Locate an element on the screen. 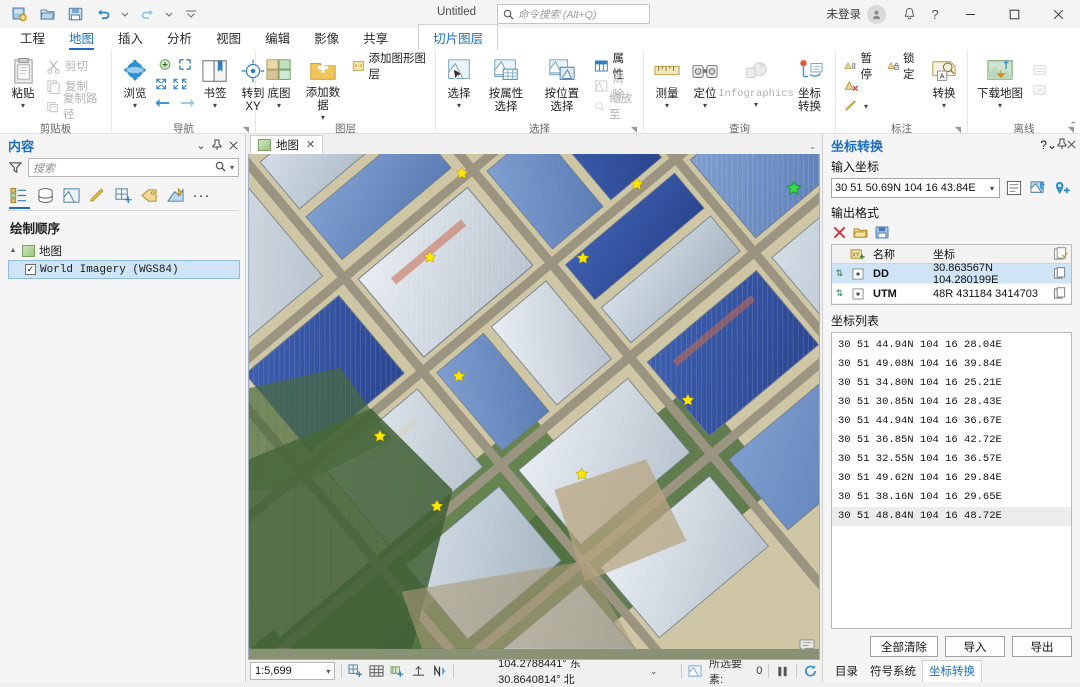  open-format-icon is located at coordinates (860, 234).